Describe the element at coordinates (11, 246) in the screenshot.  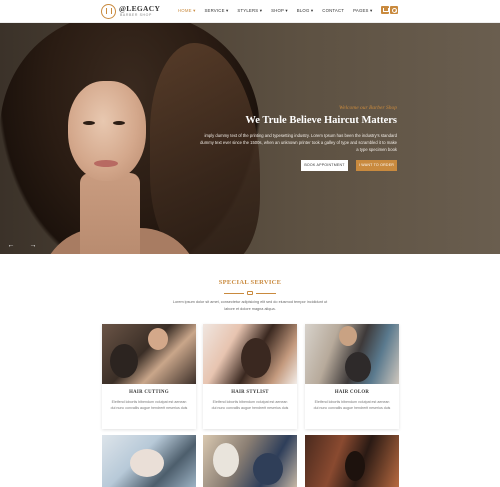
I see `prev-arrow-icon: ←` at that location.